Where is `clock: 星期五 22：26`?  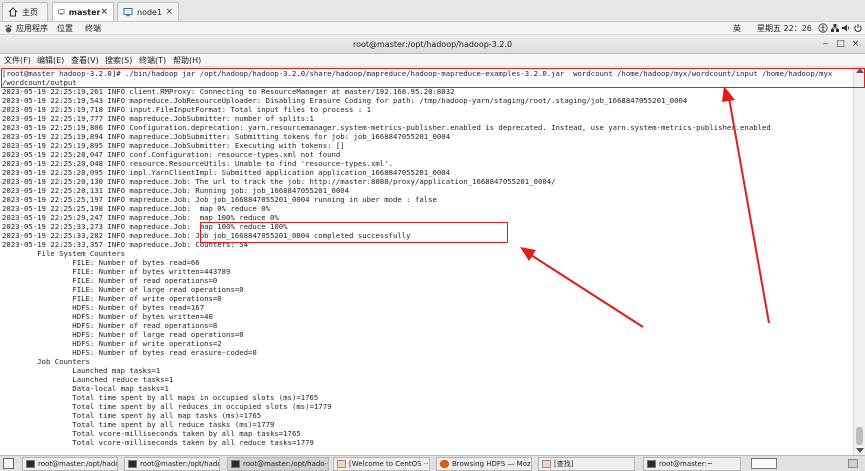
clock: 星期五 22：26 is located at coordinates (784, 28).